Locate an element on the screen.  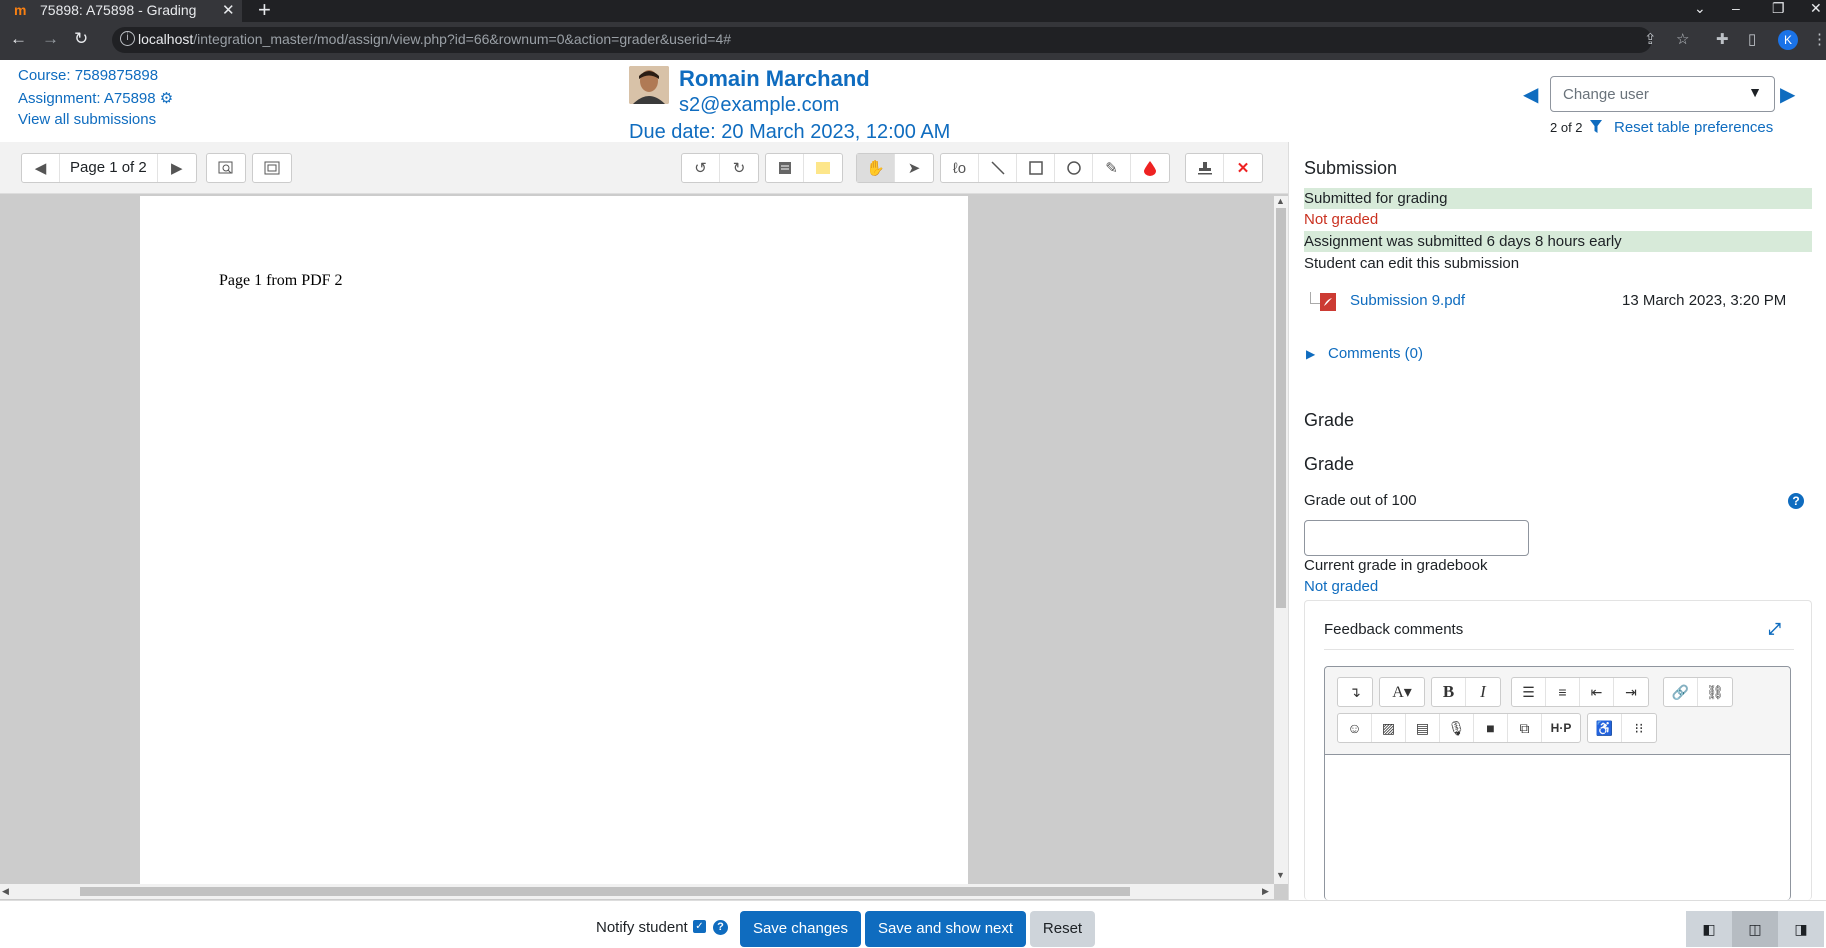
paragraph-styles-group: A▾ is located at coordinates (1402, 692).